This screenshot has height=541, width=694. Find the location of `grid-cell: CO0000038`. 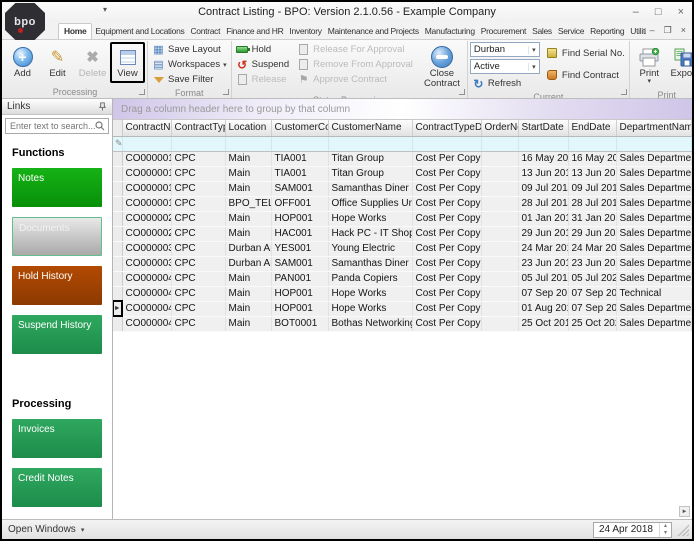

grid-cell: CO0000038 is located at coordinates (147, 264).